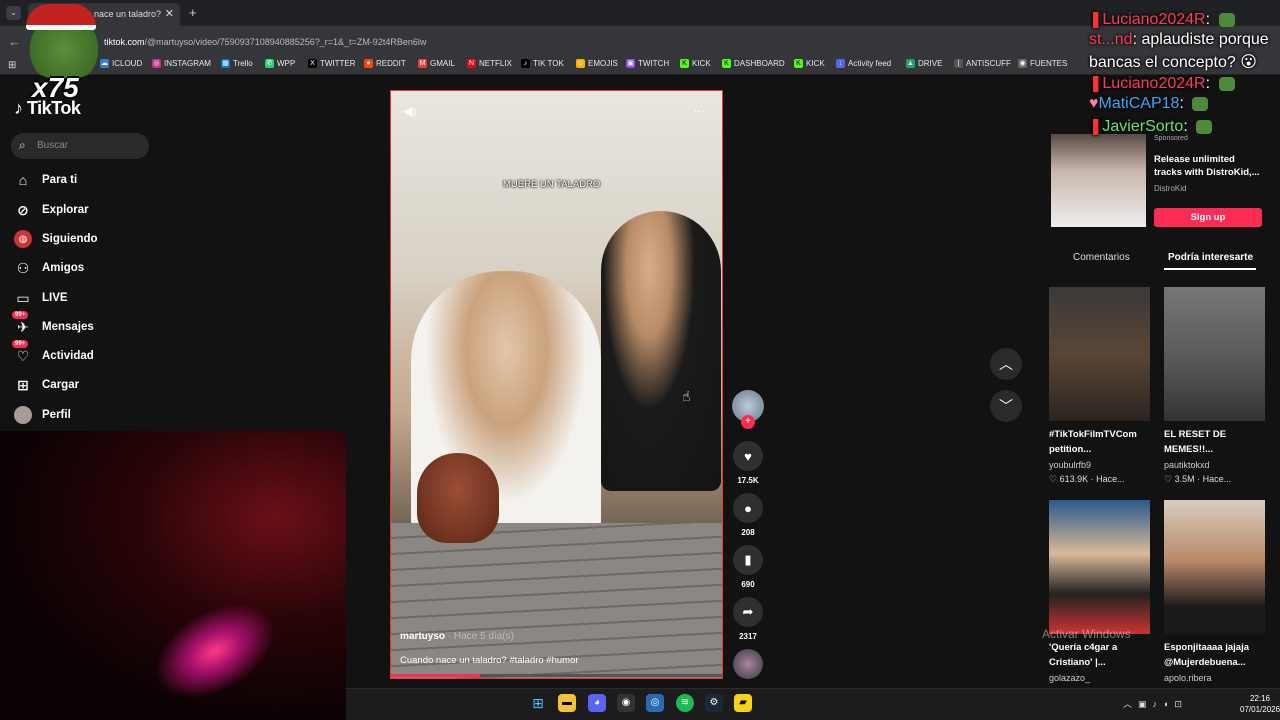  I want to click on sidebar-item-cargar: ⊞ Cargar, so click(46, 385).